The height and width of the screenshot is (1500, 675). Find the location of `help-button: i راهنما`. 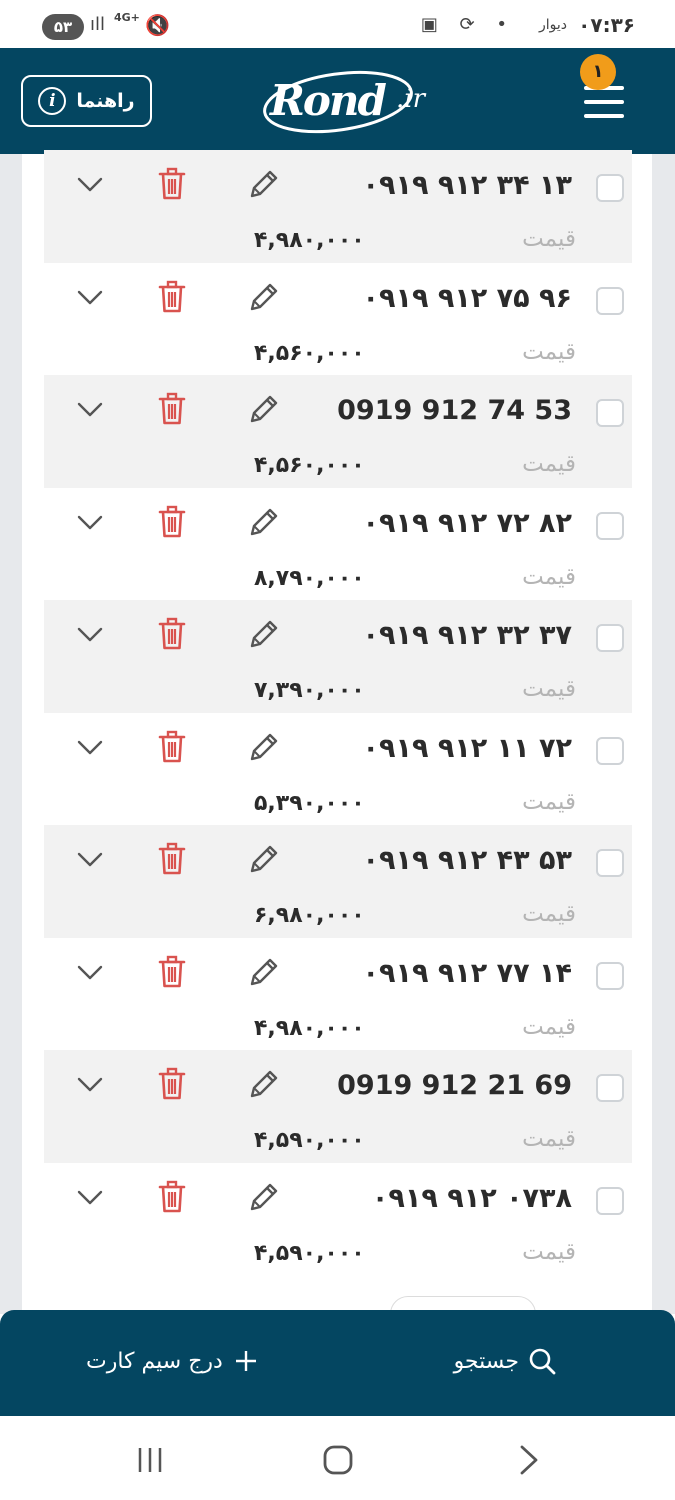

help-button: i راهنما is located at coordinates (86, 101).